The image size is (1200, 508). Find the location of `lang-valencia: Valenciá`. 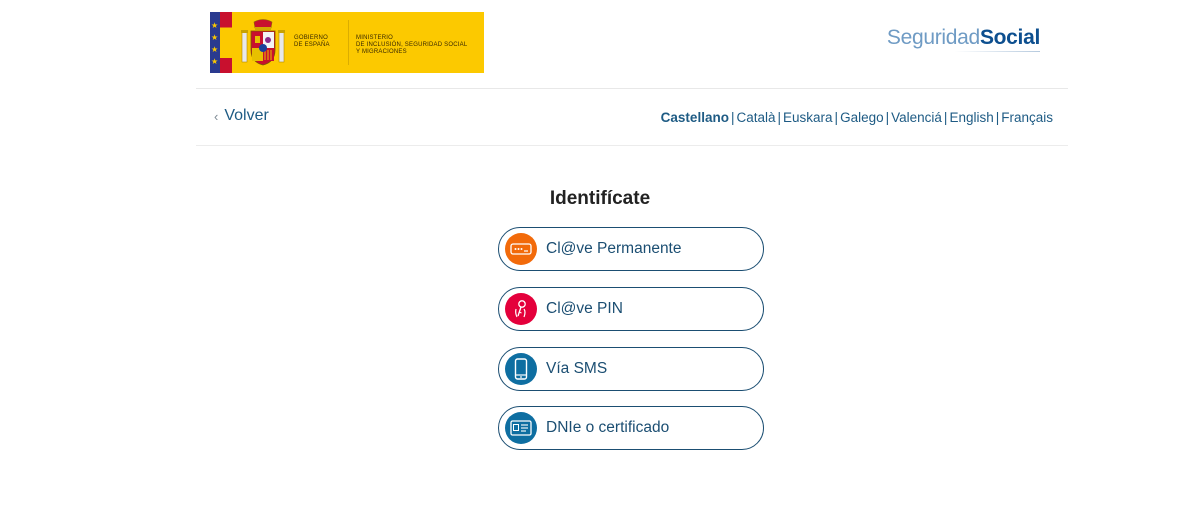

lang-valencia: Valenciá is located at coordinates (916, 117).